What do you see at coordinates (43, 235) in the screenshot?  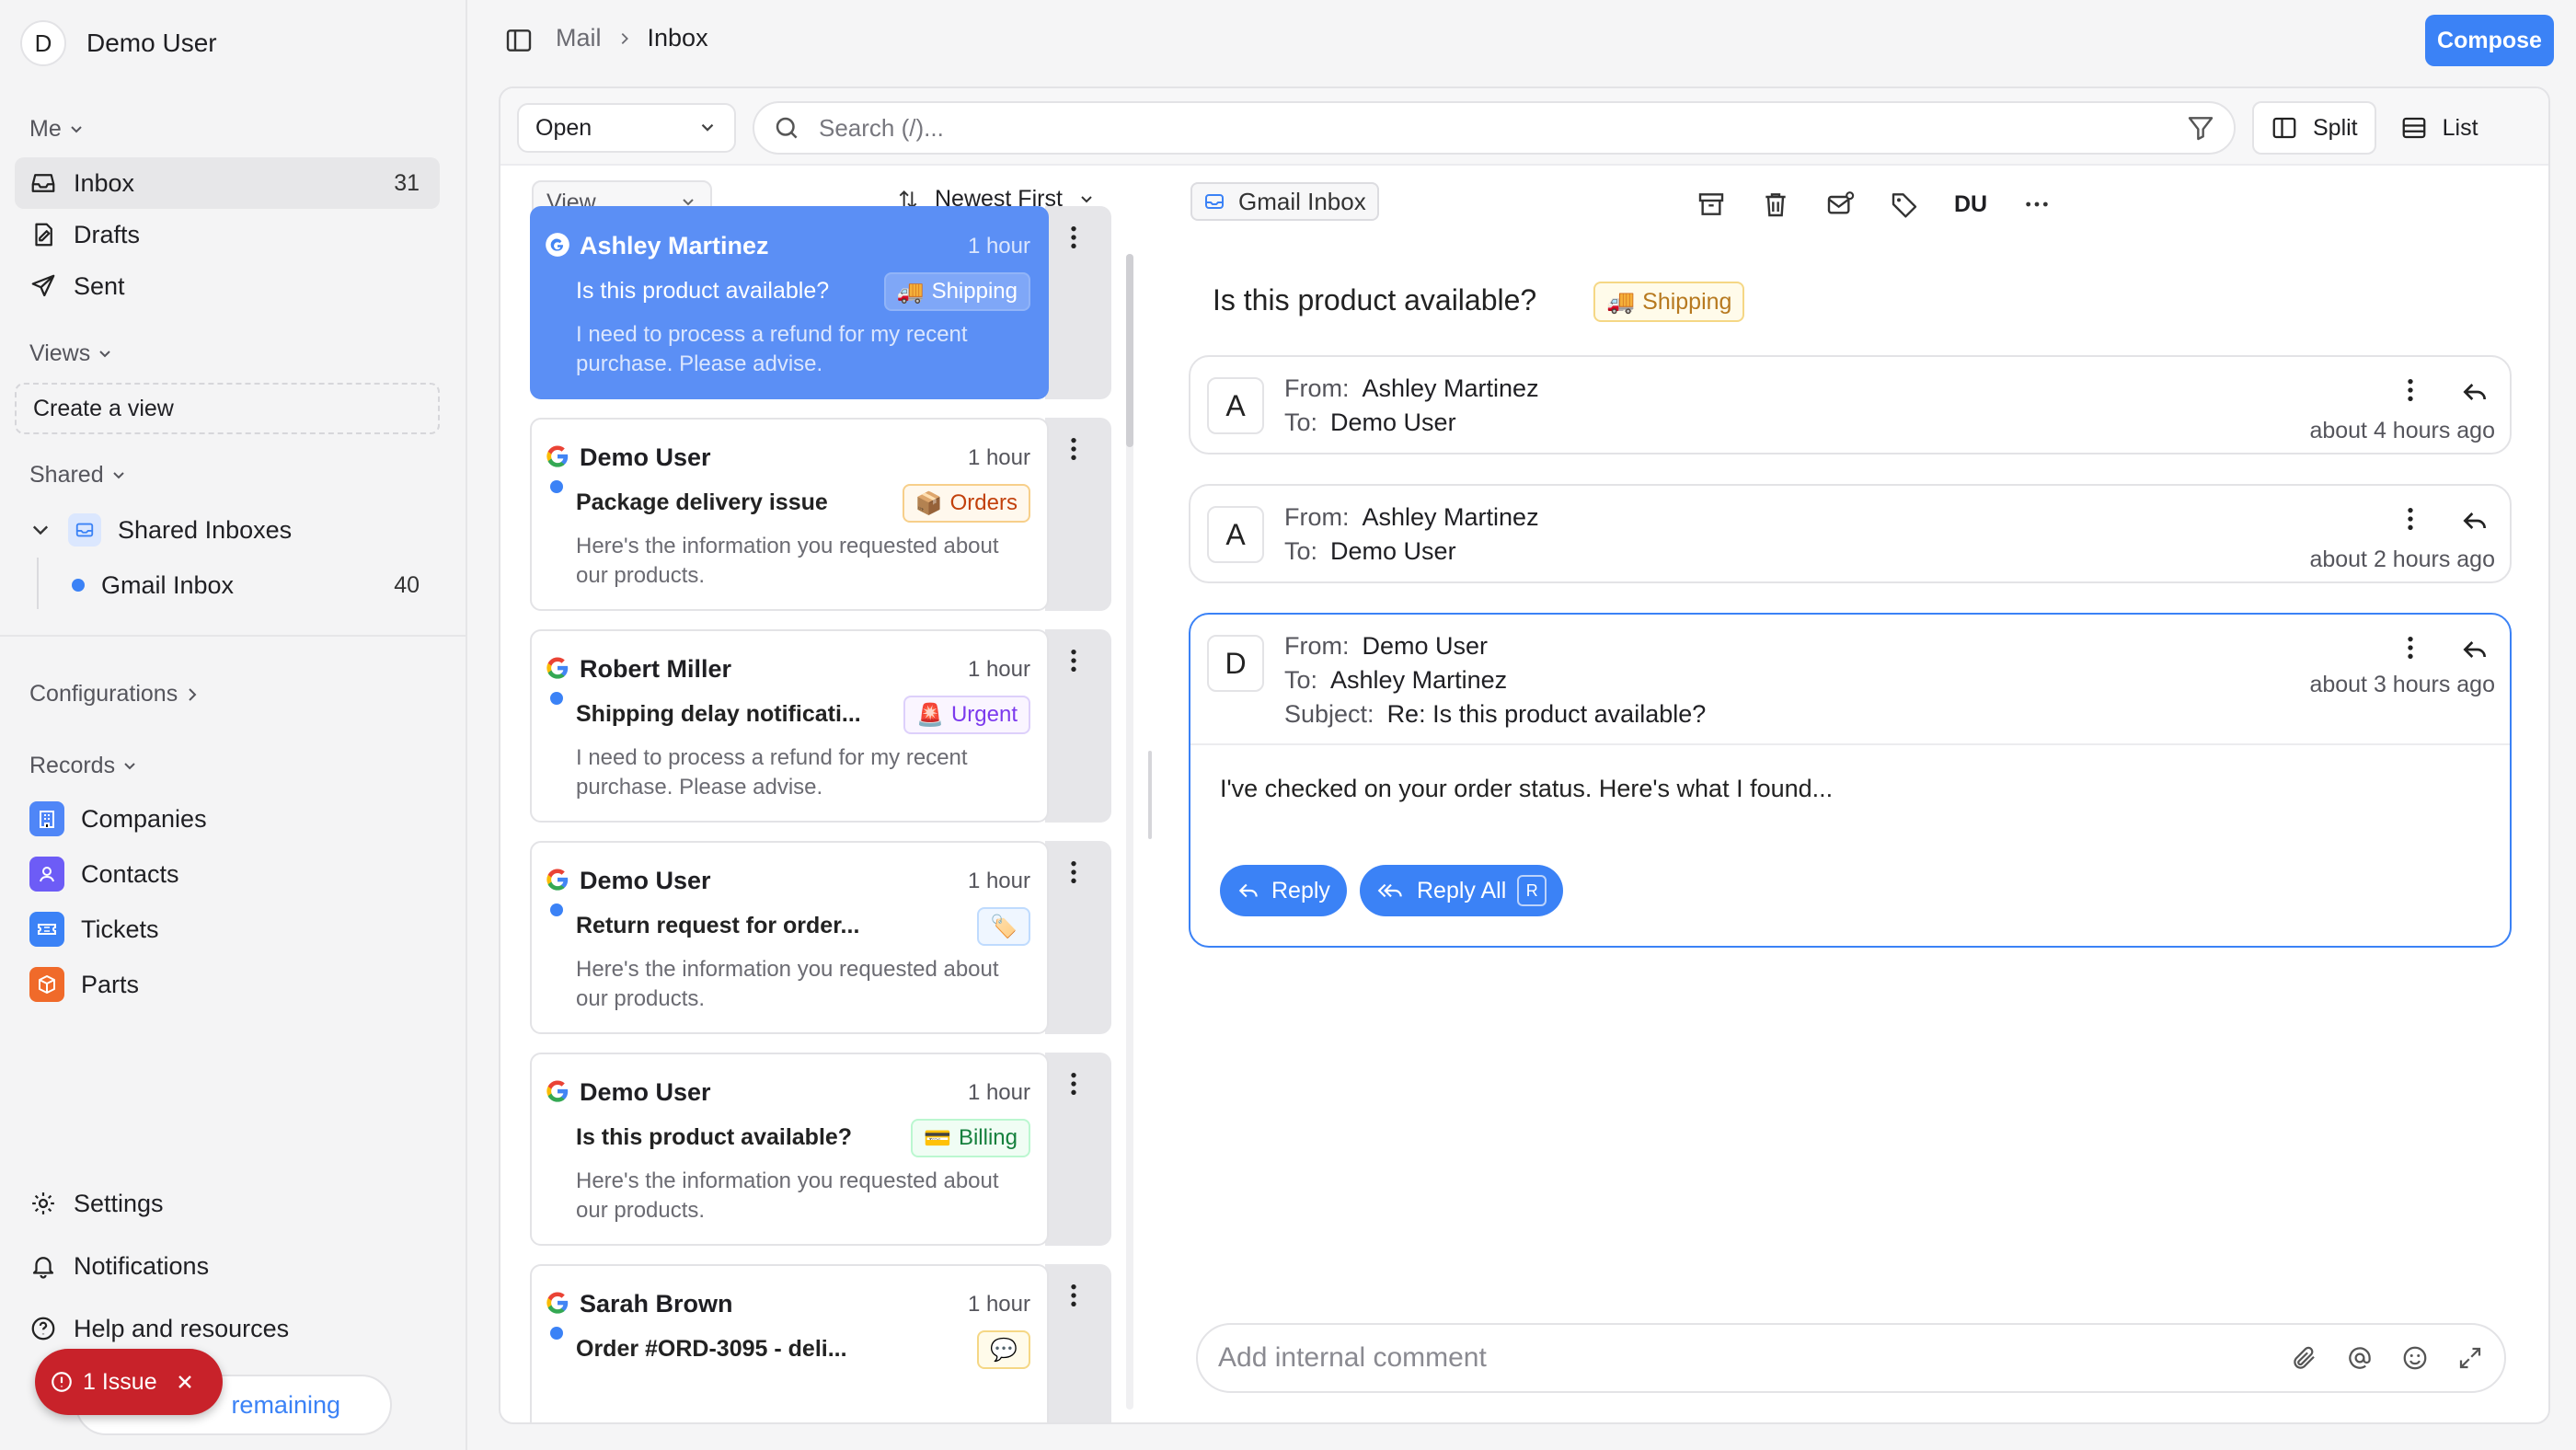 I see `drafts-icon` at bounding box center [43, 235].